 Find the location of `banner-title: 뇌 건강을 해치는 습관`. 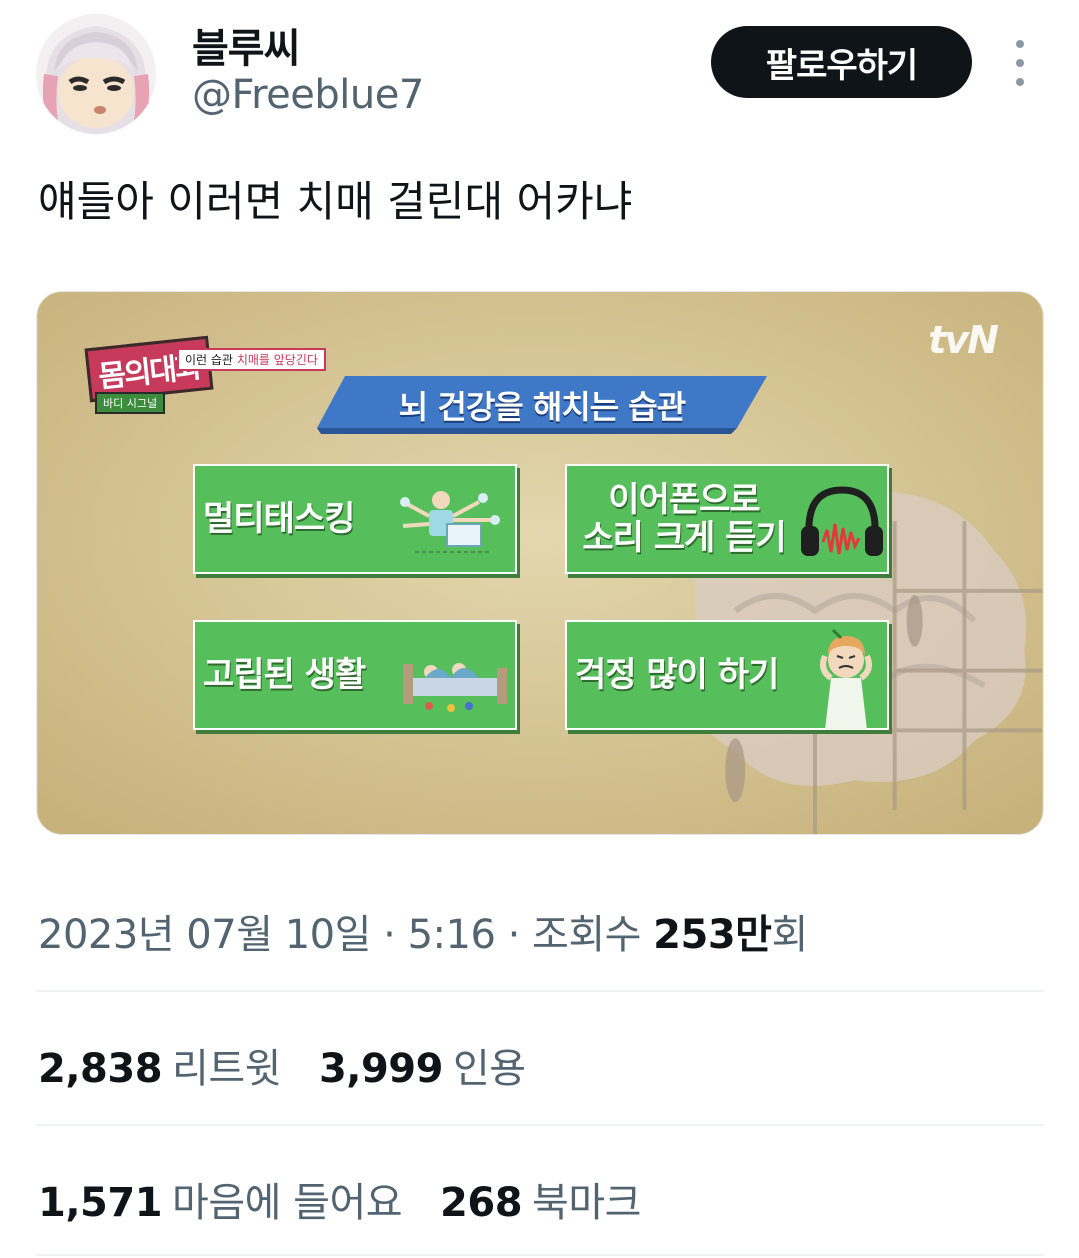

banner-title: 뇌 건강을 해치는 습관 is located at coordinates (542, 407).